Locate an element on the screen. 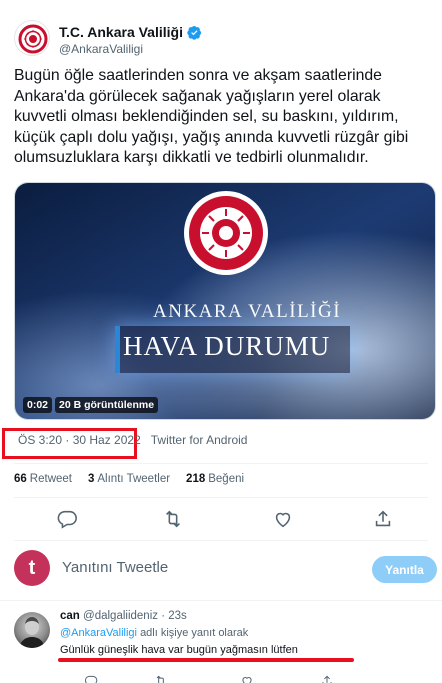 Image resolution: width=442 pixels, height=683 pixels. tweet-stats: 66 Retweet 3 Alıntı Tweetler 218 Beğeni is located at coordinates (129, 479).